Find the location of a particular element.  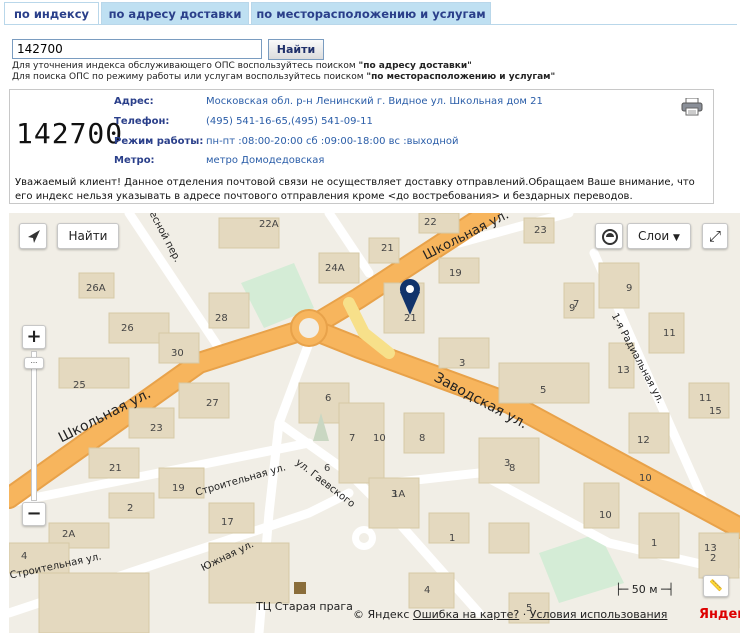

map-find-button: Найти is located at coordinates (88, 236).